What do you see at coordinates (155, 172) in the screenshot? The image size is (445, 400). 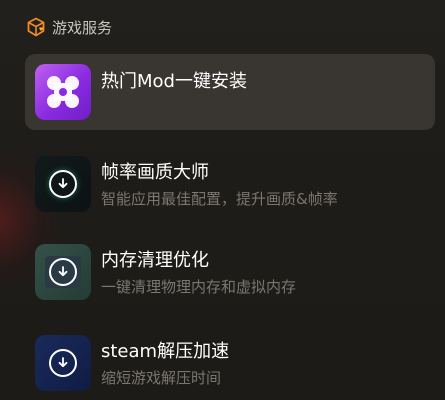 I see `item-title: 帧率画质大师` at bounding box center [155, 172].